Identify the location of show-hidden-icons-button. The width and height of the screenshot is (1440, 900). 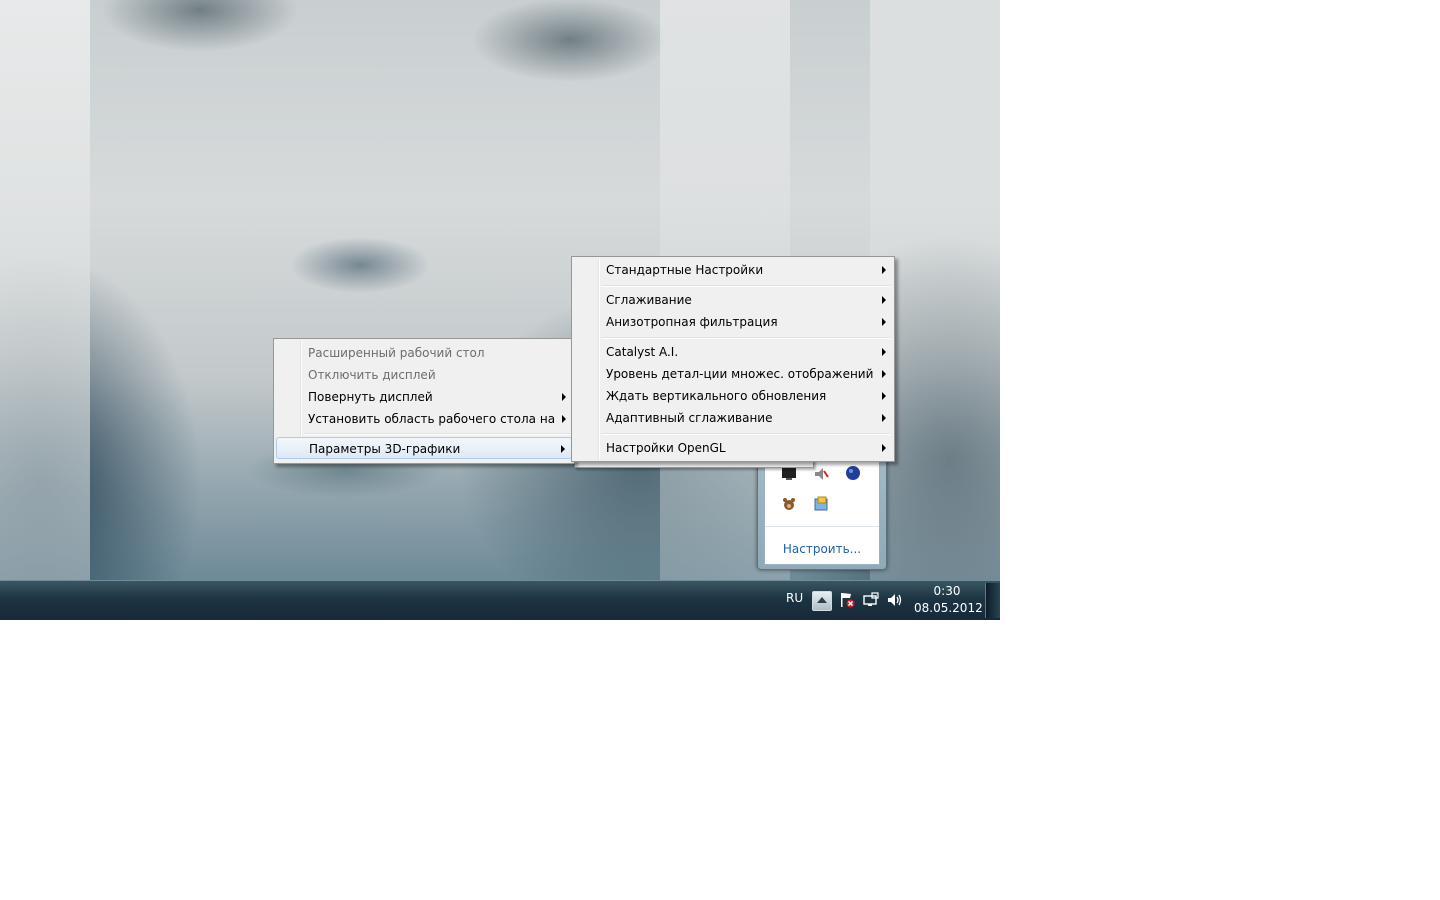
(822, 601).